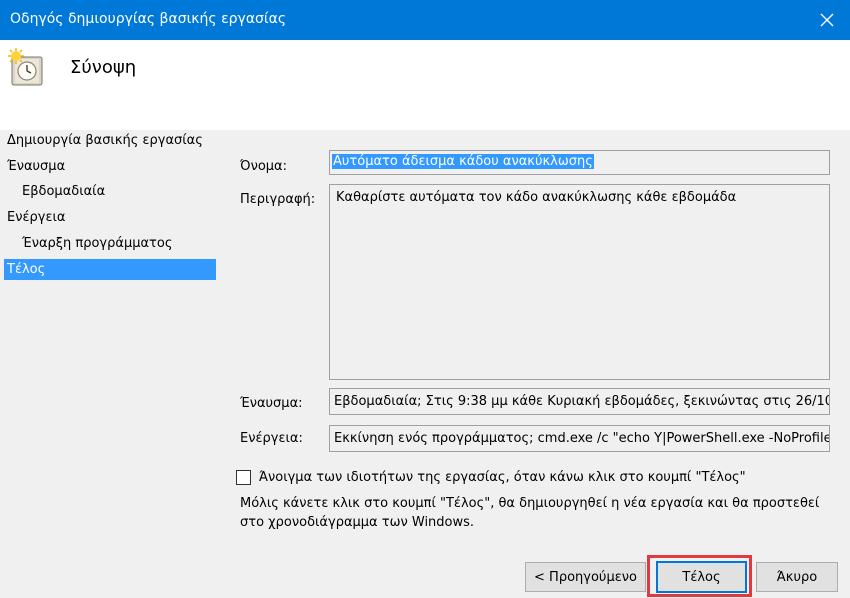  I want to click on name-field: Αυτόματο άδεισμα κάδου ανακύκλωσης, so click(579, 162).